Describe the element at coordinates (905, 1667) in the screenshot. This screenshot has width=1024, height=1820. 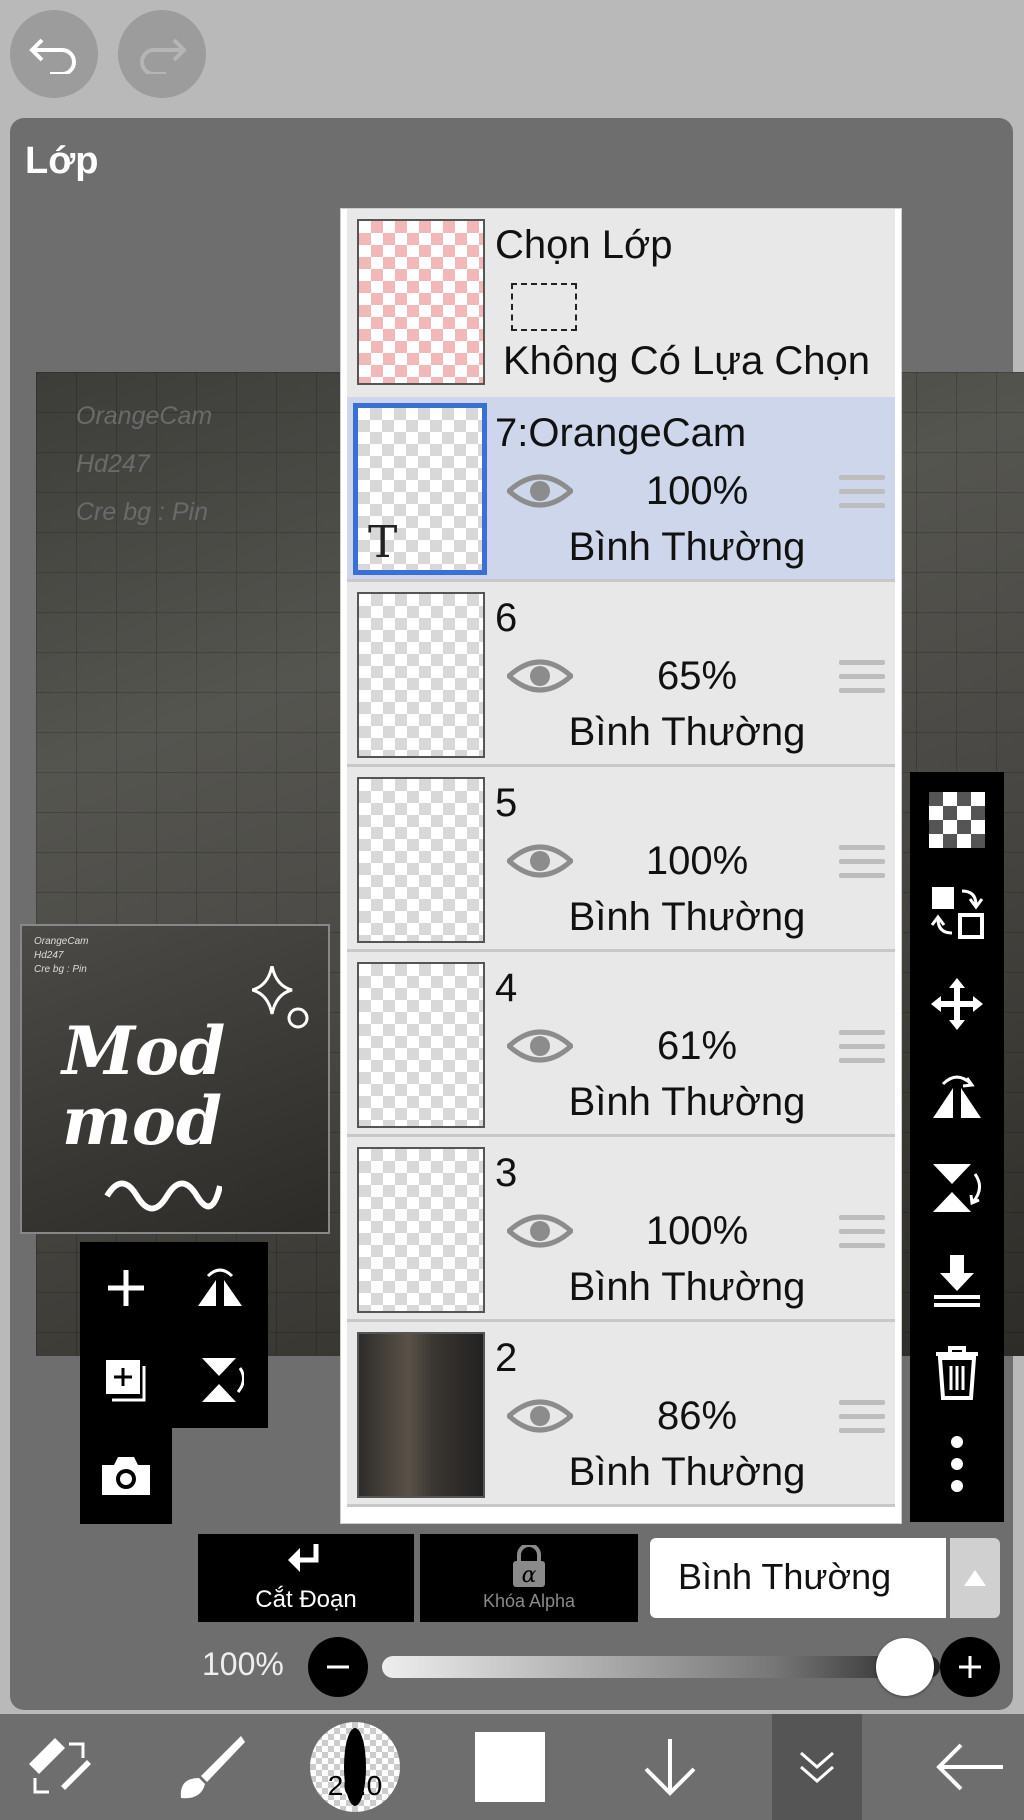
I see `opacity-slider-knob` at that location.